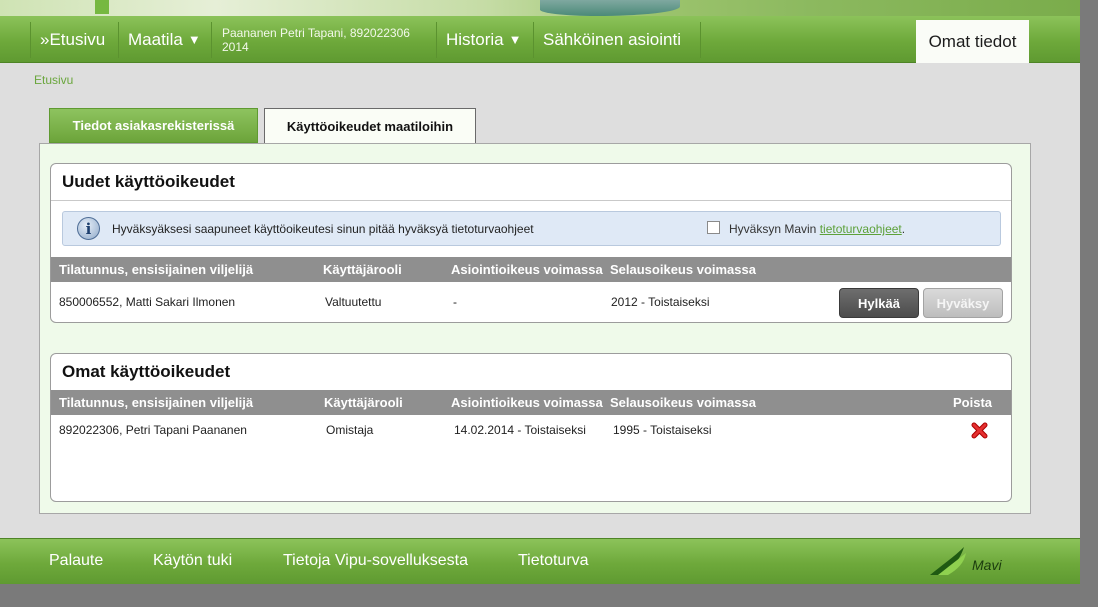 The image size is (1098, 607). I want to click on tab-label: Käyttöoikeudet maatiloihin, so click(370, 126).